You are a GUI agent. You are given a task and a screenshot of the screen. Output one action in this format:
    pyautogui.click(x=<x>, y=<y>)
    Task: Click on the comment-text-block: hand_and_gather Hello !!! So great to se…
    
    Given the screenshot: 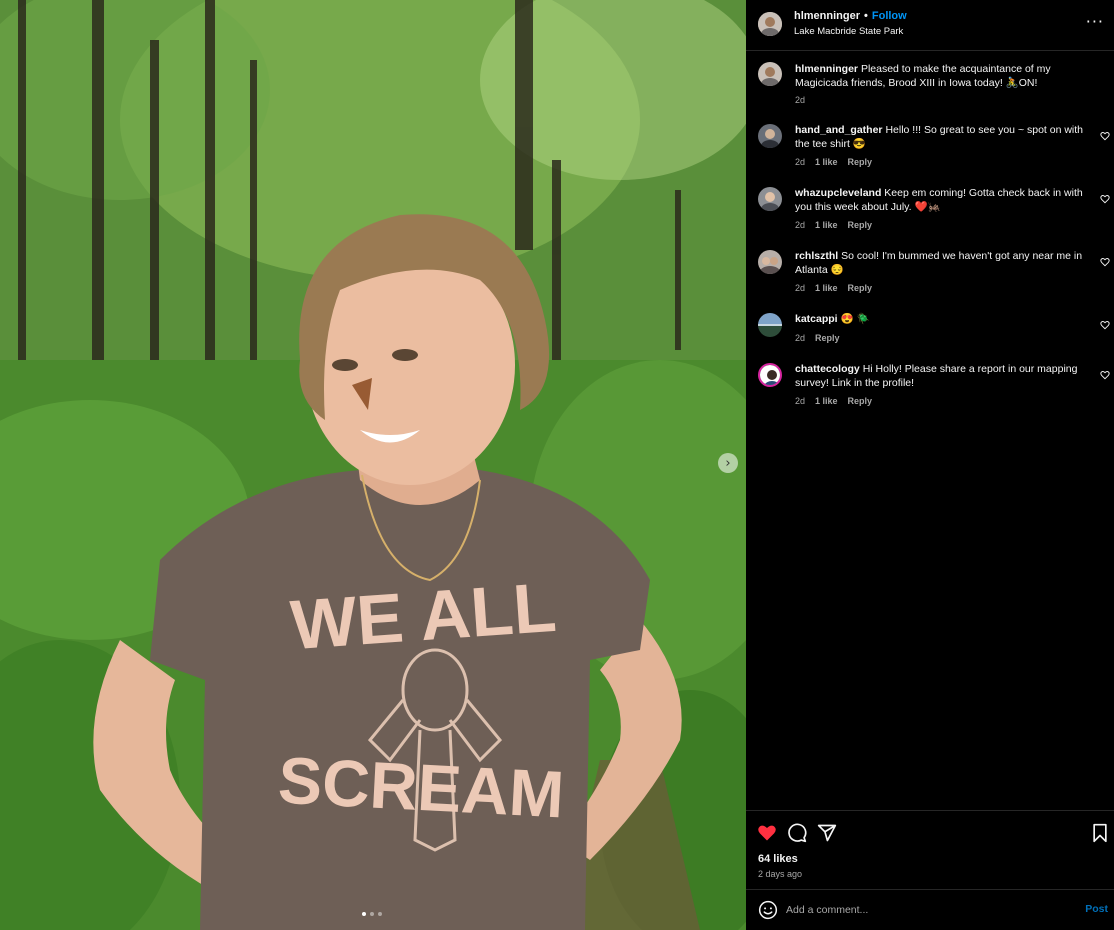 What is the action you would take?
    pyautogui.click(x=943, y=137)
    